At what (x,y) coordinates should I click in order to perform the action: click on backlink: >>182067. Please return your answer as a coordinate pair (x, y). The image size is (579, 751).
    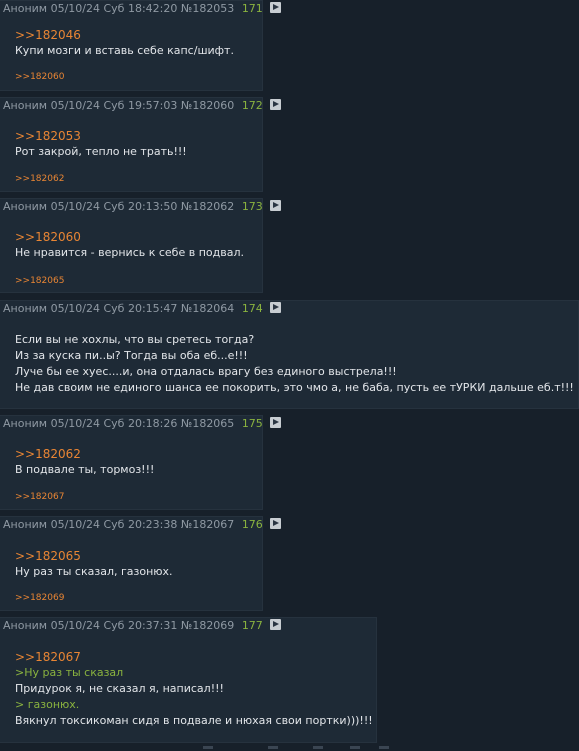
    Looking at the image, I should click on (39, 497).